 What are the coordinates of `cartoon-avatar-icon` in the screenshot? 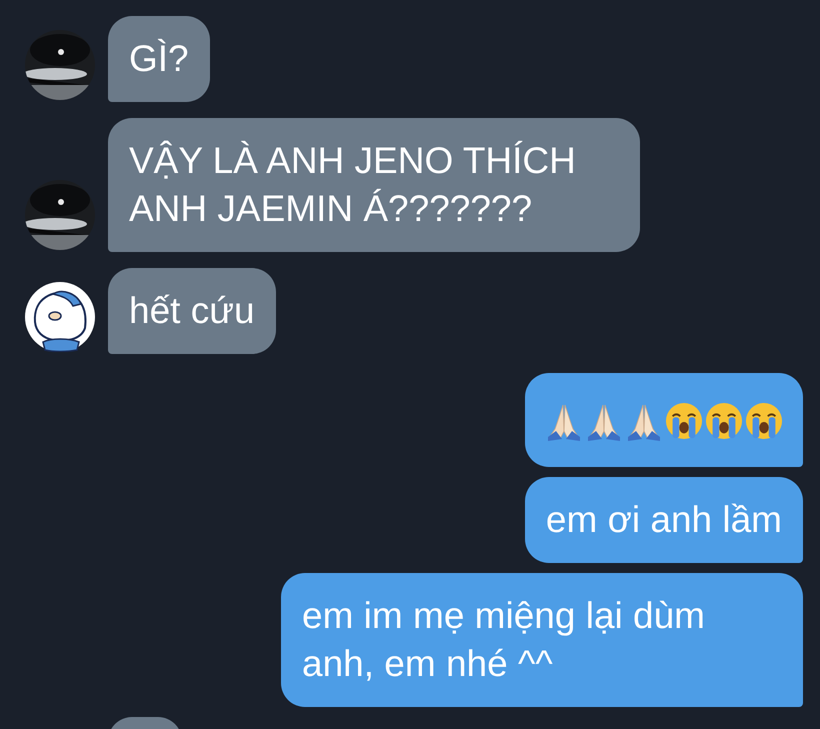 It's located at (60, 317).